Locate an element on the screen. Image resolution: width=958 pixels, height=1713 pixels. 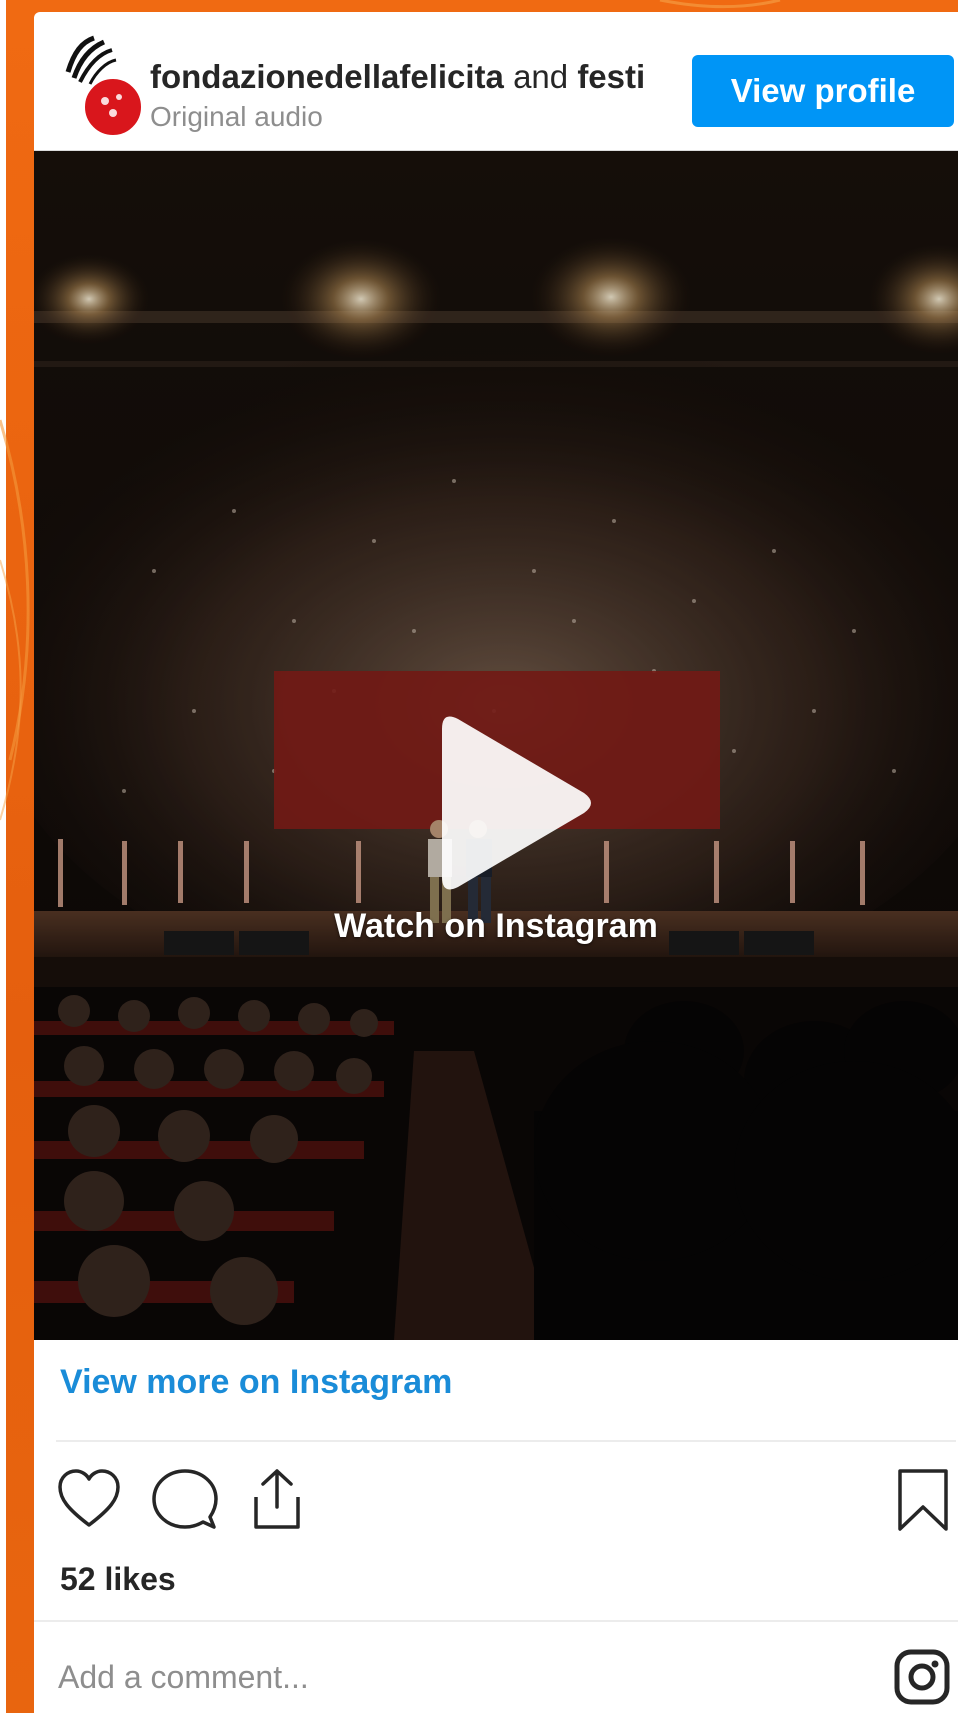
likes-count: 52 likes is located at coordinates (118, 1579).